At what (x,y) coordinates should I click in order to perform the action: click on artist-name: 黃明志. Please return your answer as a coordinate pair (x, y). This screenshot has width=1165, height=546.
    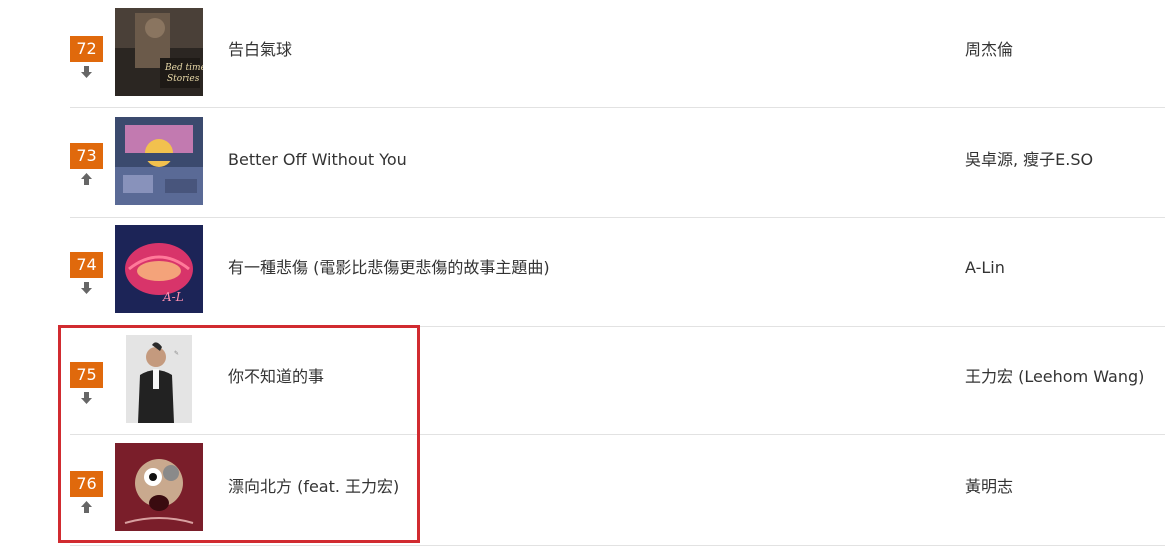
    Looking at the image, I should click on (989, 487).